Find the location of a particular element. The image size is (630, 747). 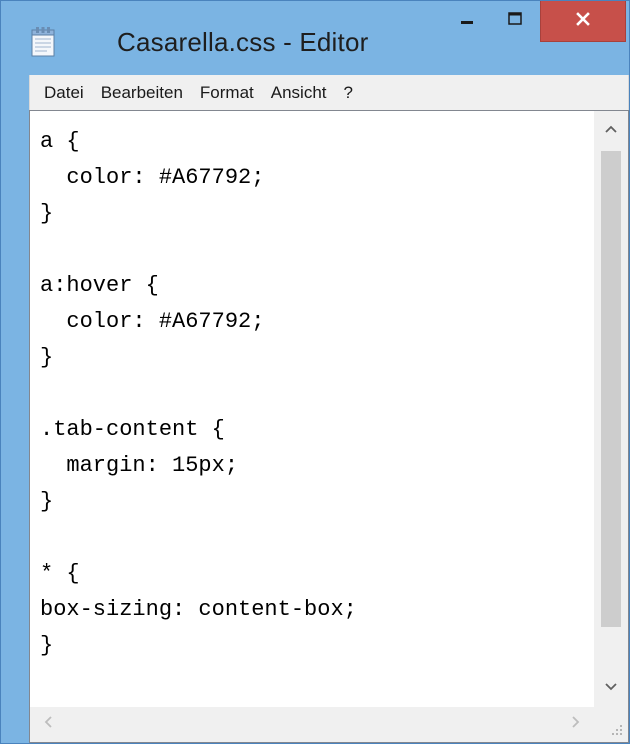

menu-item-bearbeiten: Bearbeiten is located at coordinates (142, 93).